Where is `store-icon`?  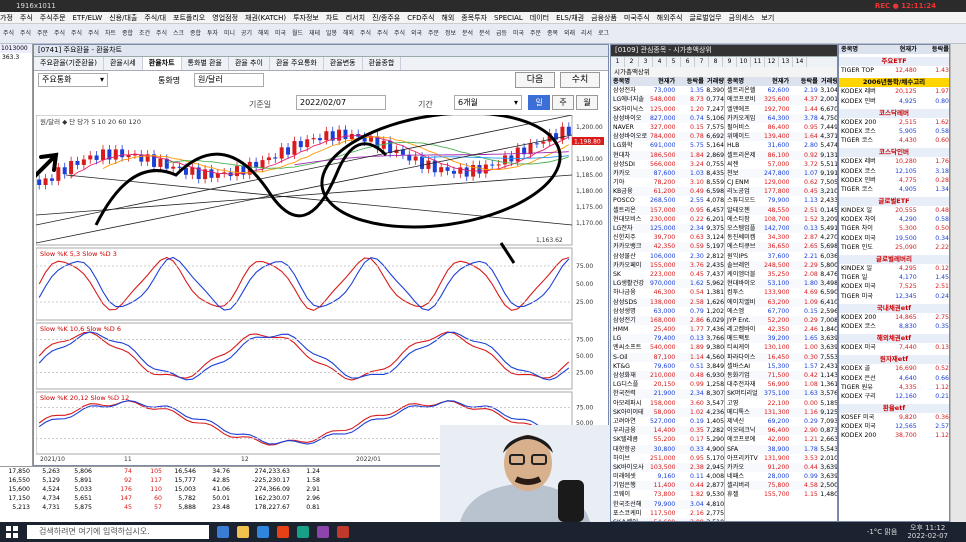 store-icon is located at coordinates (263, 532).